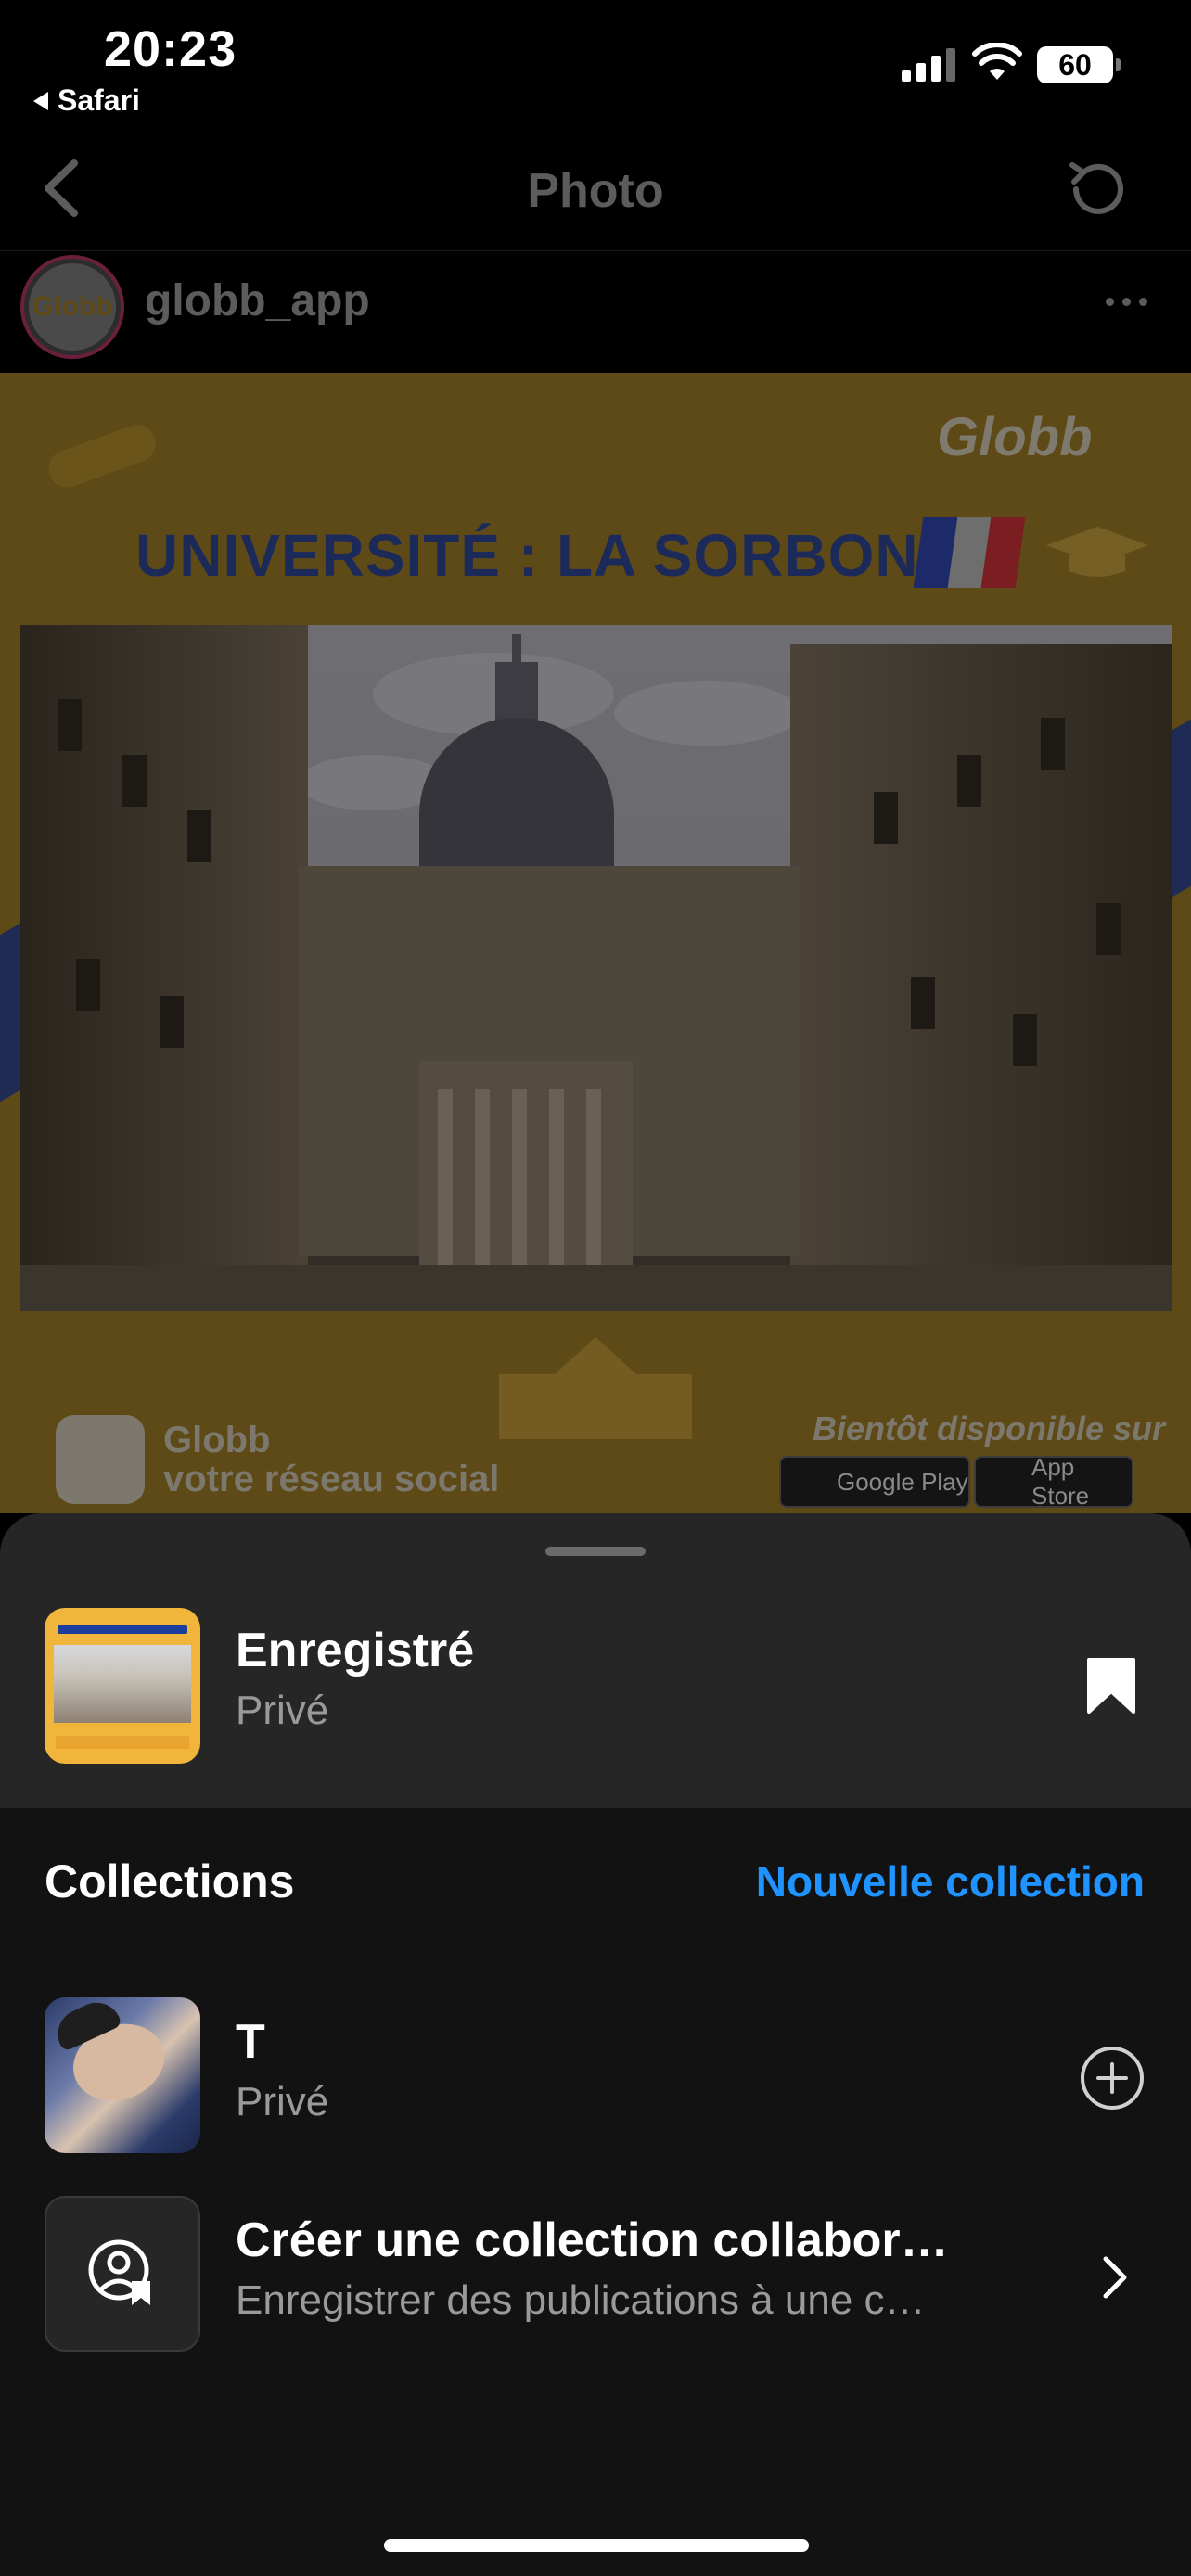  What do you see at coordinates (250, 2042) in the screenshot?
I see `collection-title: T` at bounding box center [250, 2042].